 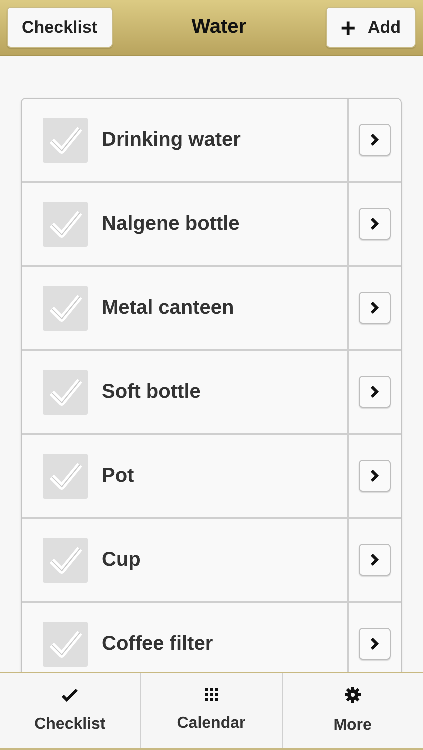 What do you see at coordinates (60, 27) in the screenshot?
I see `back-button: Checklist` at bounding box center [60, 27].